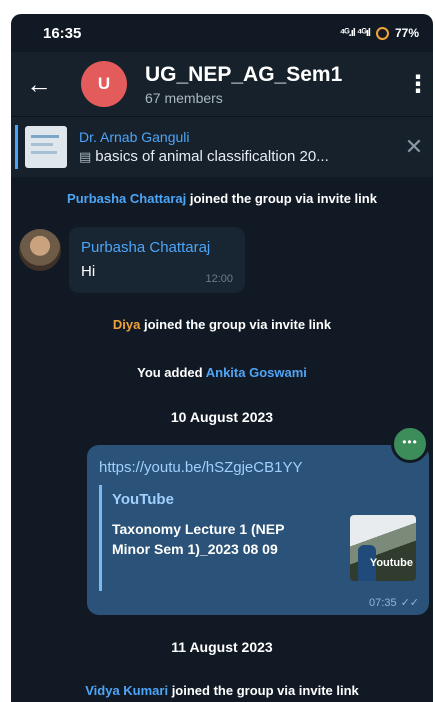  Describe the element at coordinates (171, 372) in the screenshot. I see `service-text: You added` at that location.